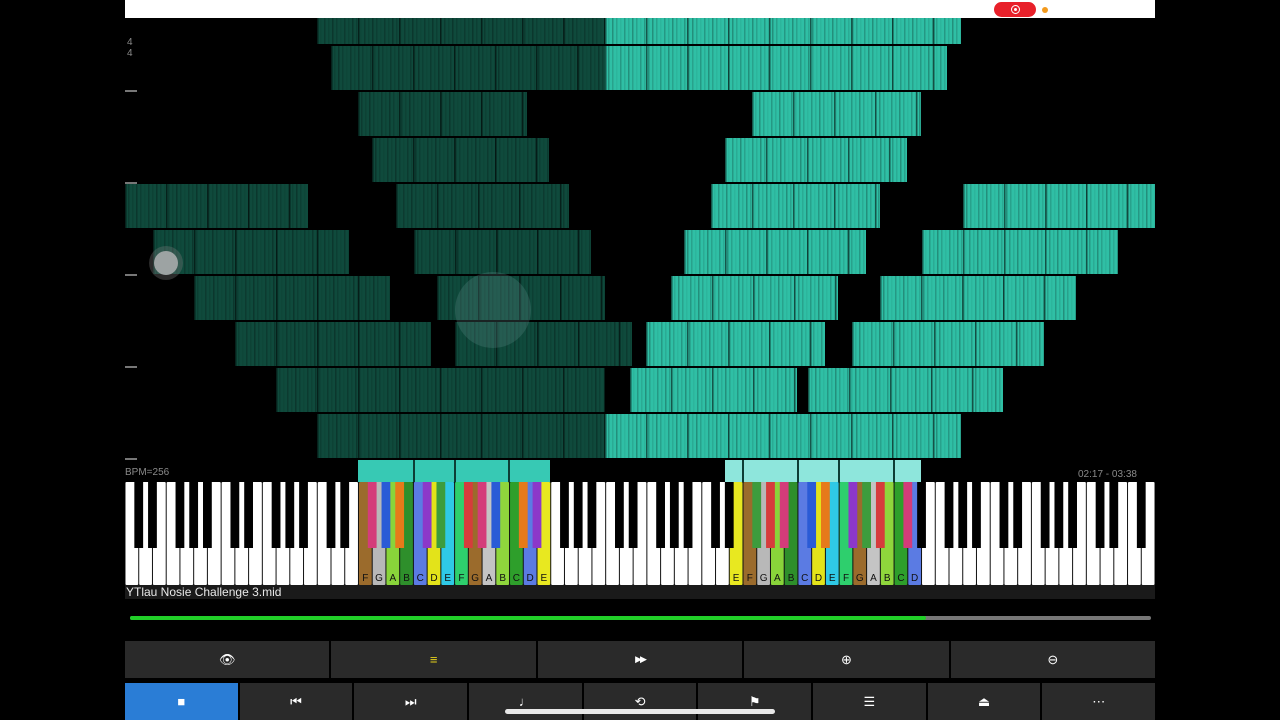  What do you see at coordinates (755, 701) in the screenshot?
I see `flag-button: ⚑` at bounding box center [755, 701].